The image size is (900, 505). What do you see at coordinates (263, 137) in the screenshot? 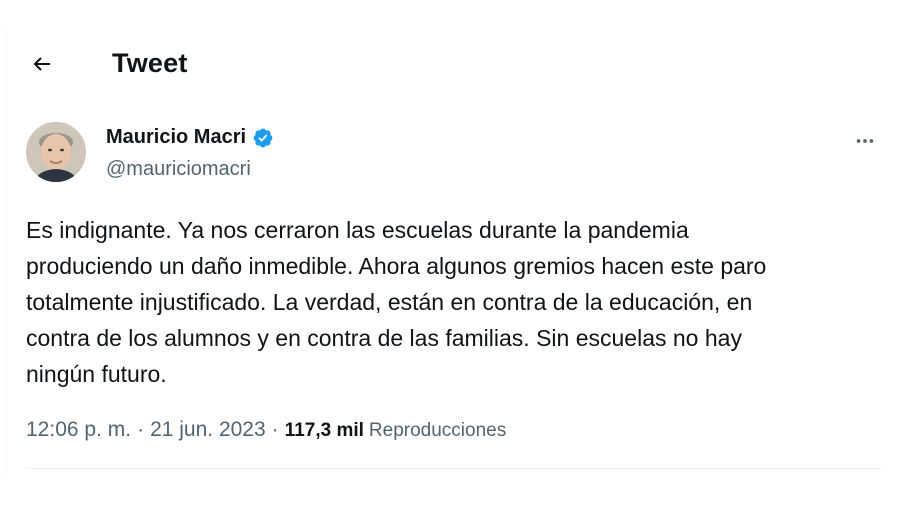
I see `verified-badge-icon` at bounding box center [263, 137].